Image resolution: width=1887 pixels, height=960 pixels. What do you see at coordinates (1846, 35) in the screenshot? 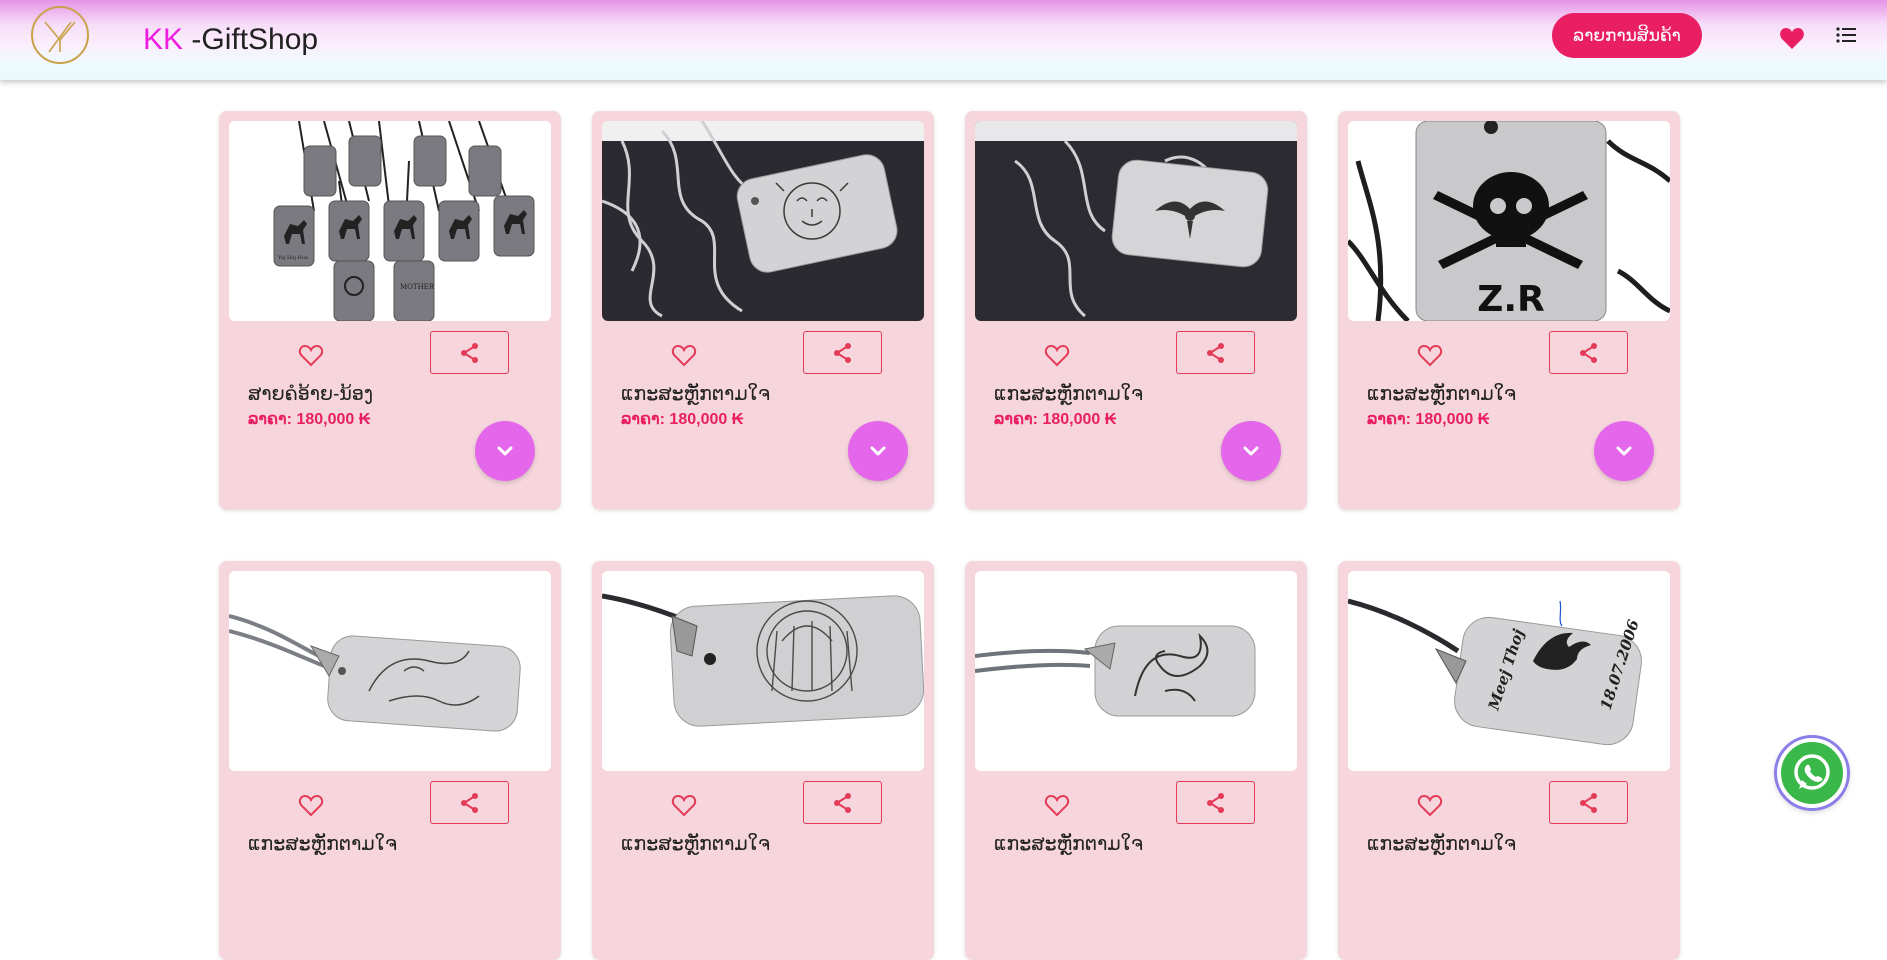
I see `menu-list-icon` at bounding box center [1846, 35].